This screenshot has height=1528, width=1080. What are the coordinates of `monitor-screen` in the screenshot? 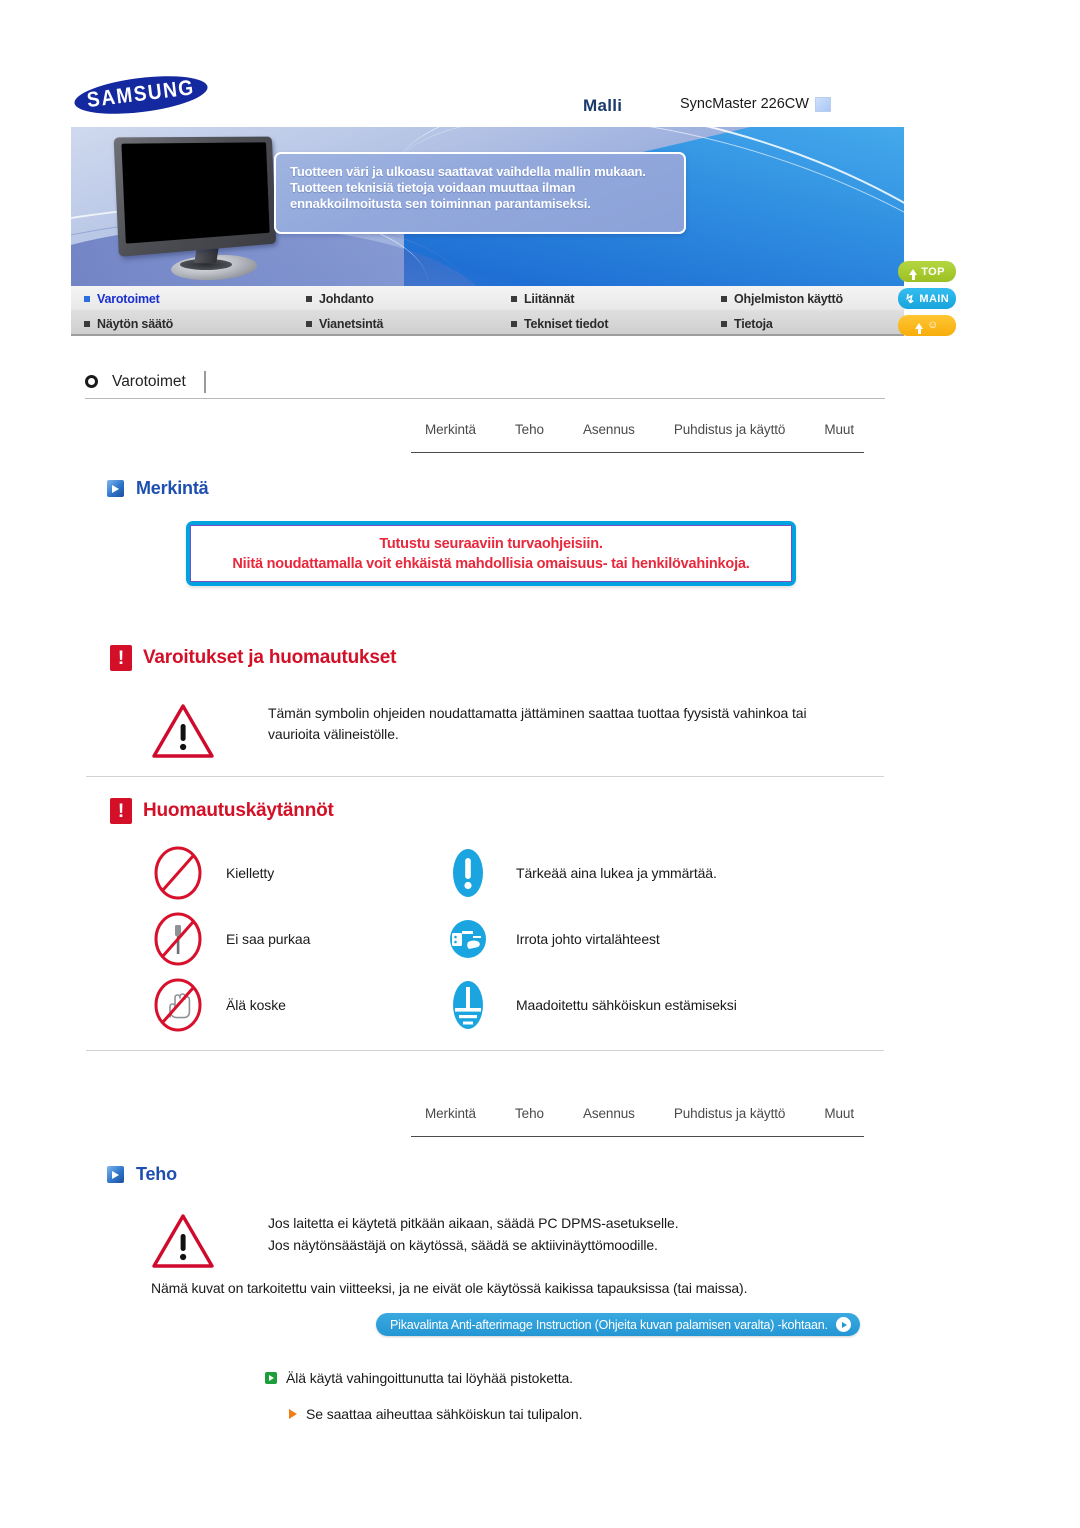 It's located at (195, 193).